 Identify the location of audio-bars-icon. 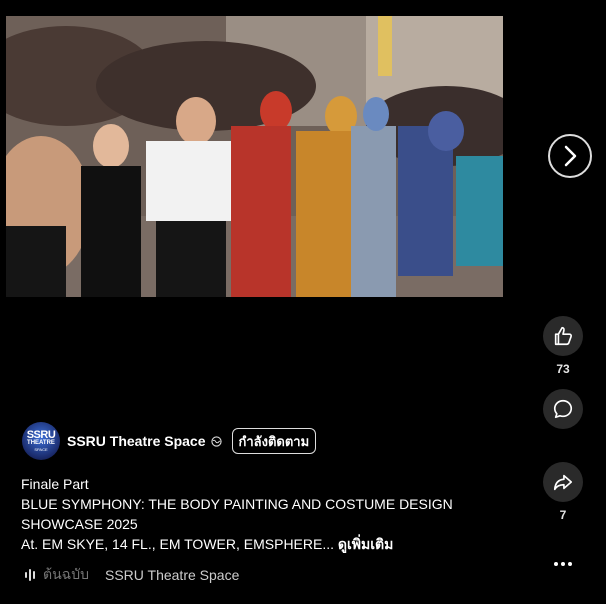
(30, 575).